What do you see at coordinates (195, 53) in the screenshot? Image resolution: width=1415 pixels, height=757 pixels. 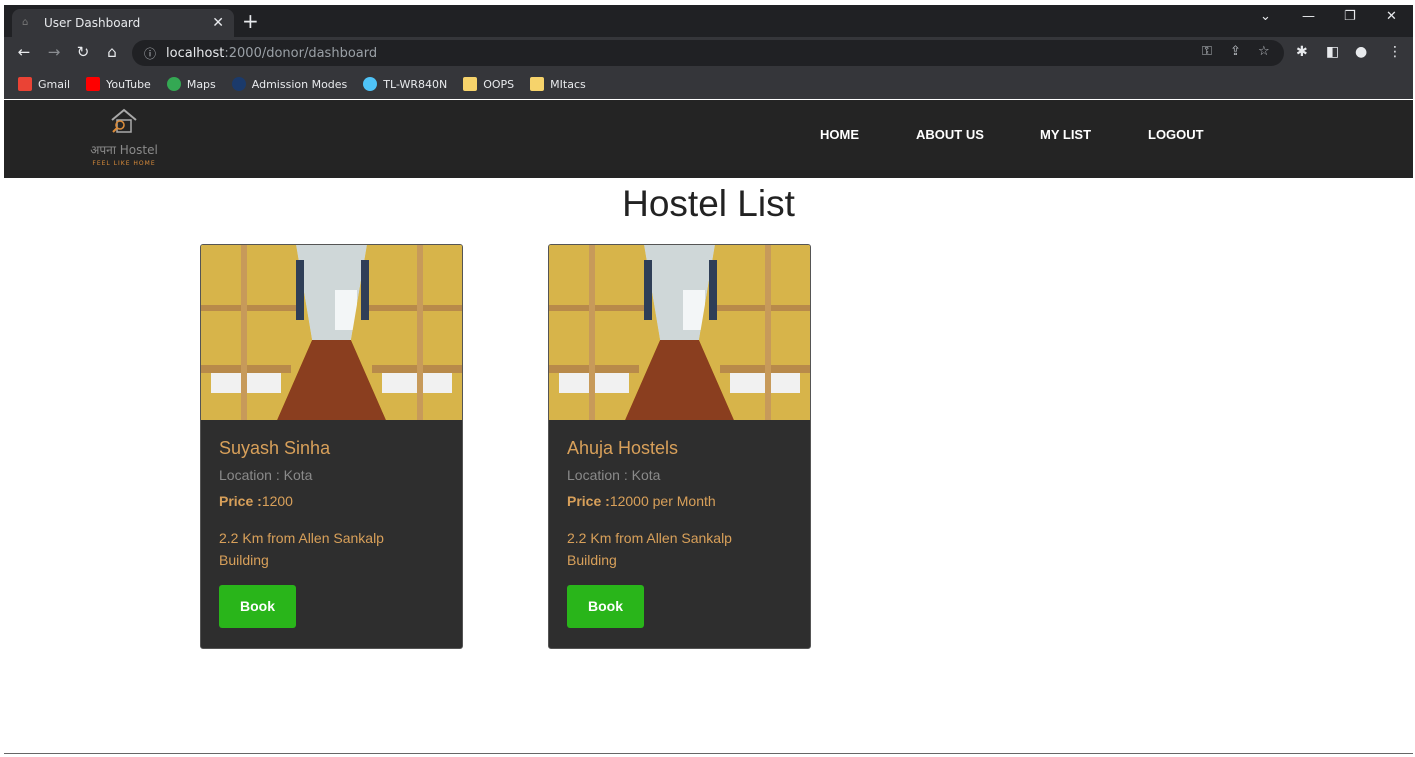 I see `url-host: localhost` at bounding box center [195, 53].